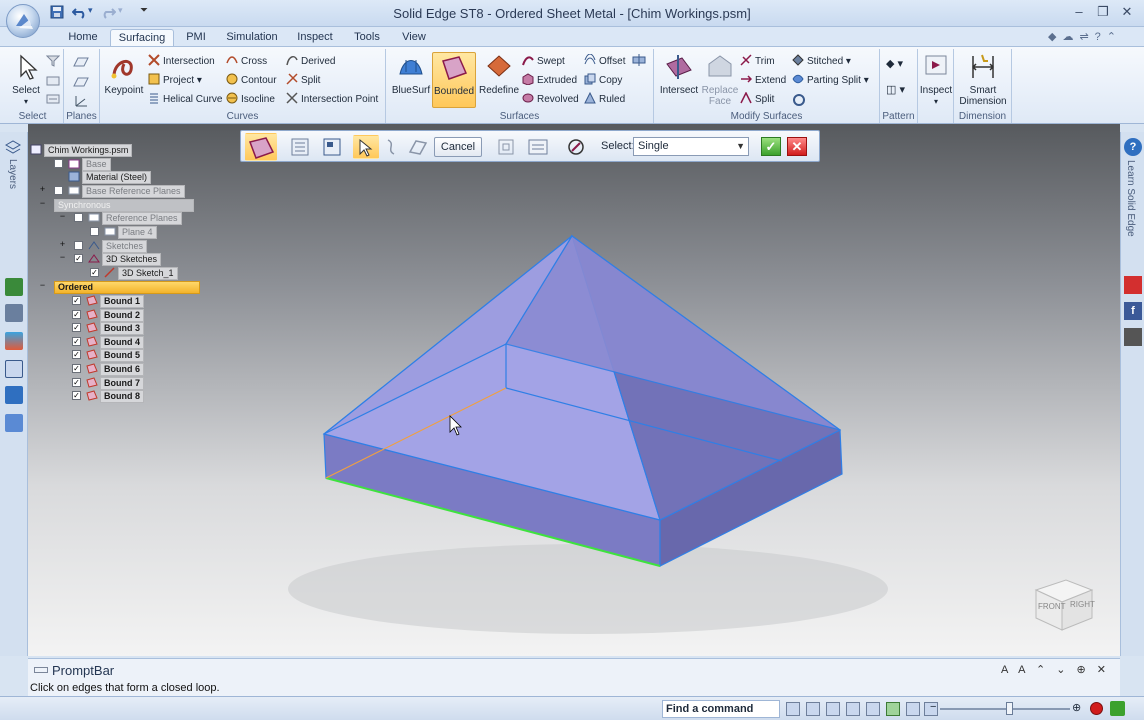 Image resolution: width=1144 pixels, height=720 pixels. What do you see at coordinates (14, 369) in the screenshot?
I see `properties-icon` at bounding box center [14, 369].